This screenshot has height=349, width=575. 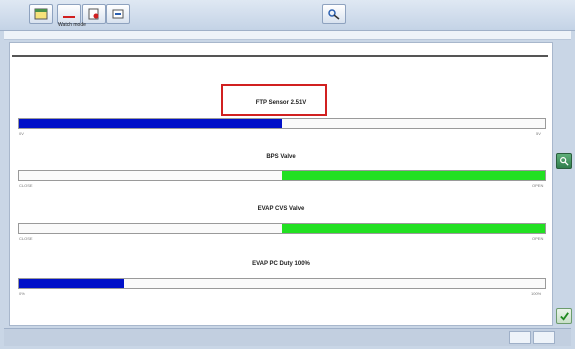 I want to click on gauge-bar-evap-cvs, so click(x=282, y=228).